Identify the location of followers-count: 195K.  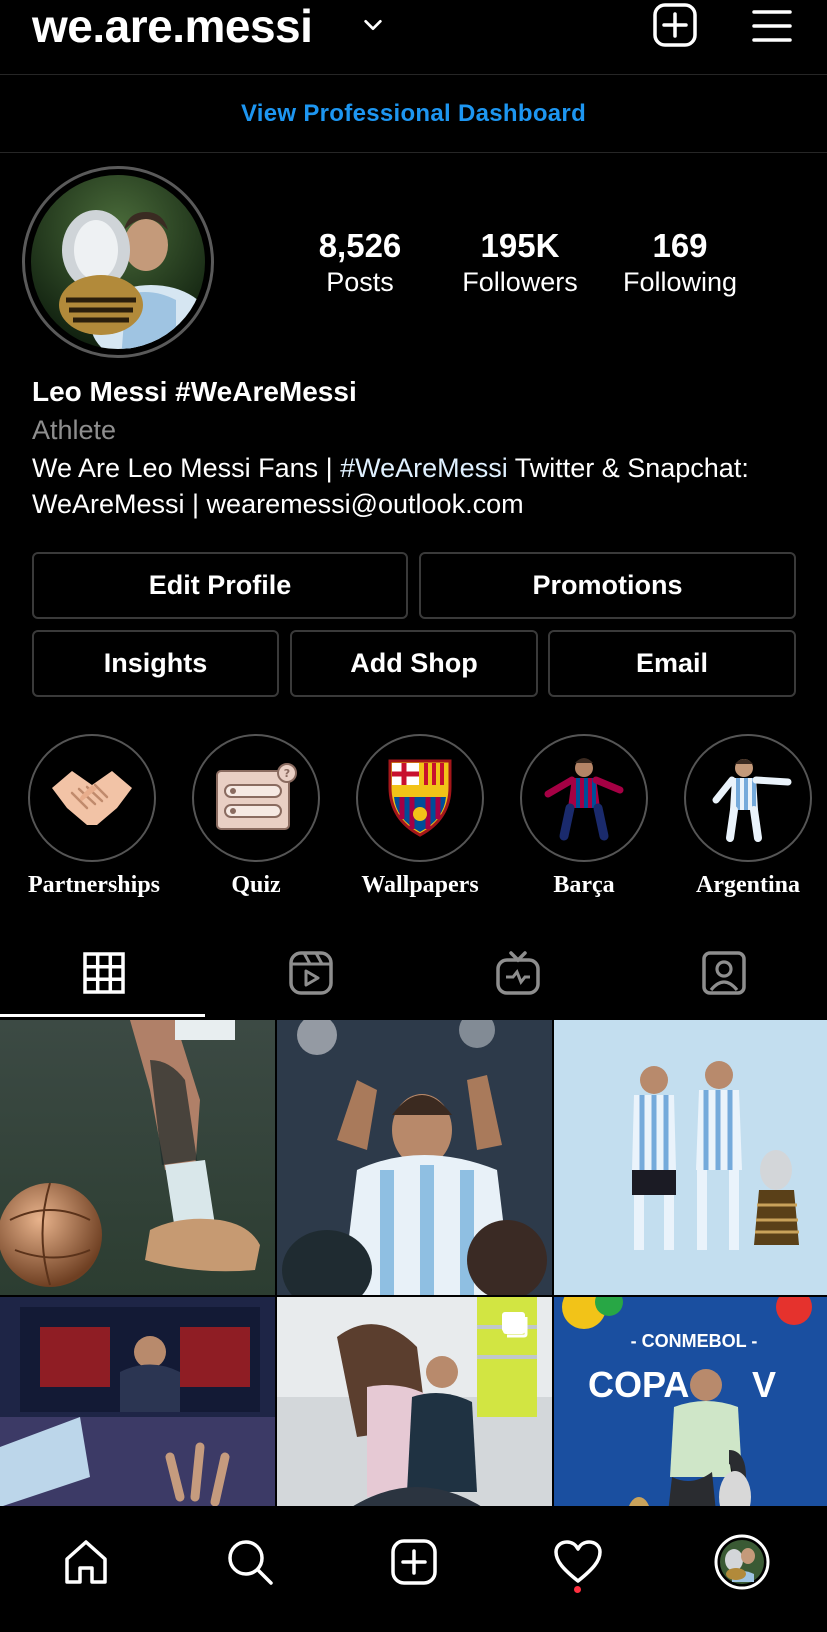
(520, 245).